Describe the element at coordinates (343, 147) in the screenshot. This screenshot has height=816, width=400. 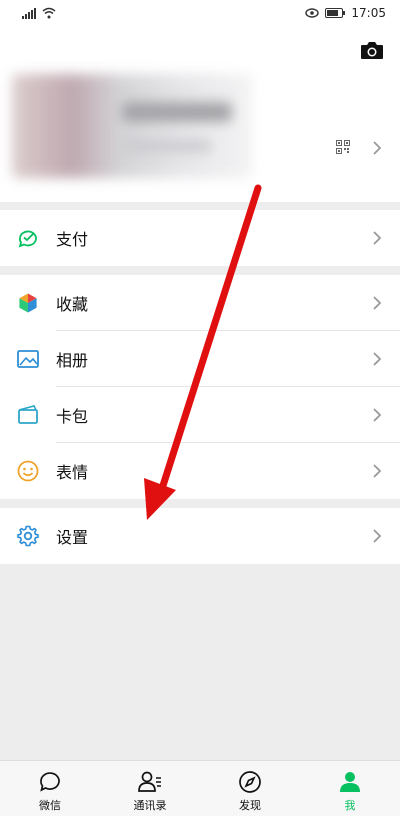
I see `qr-code-icon` at that location.